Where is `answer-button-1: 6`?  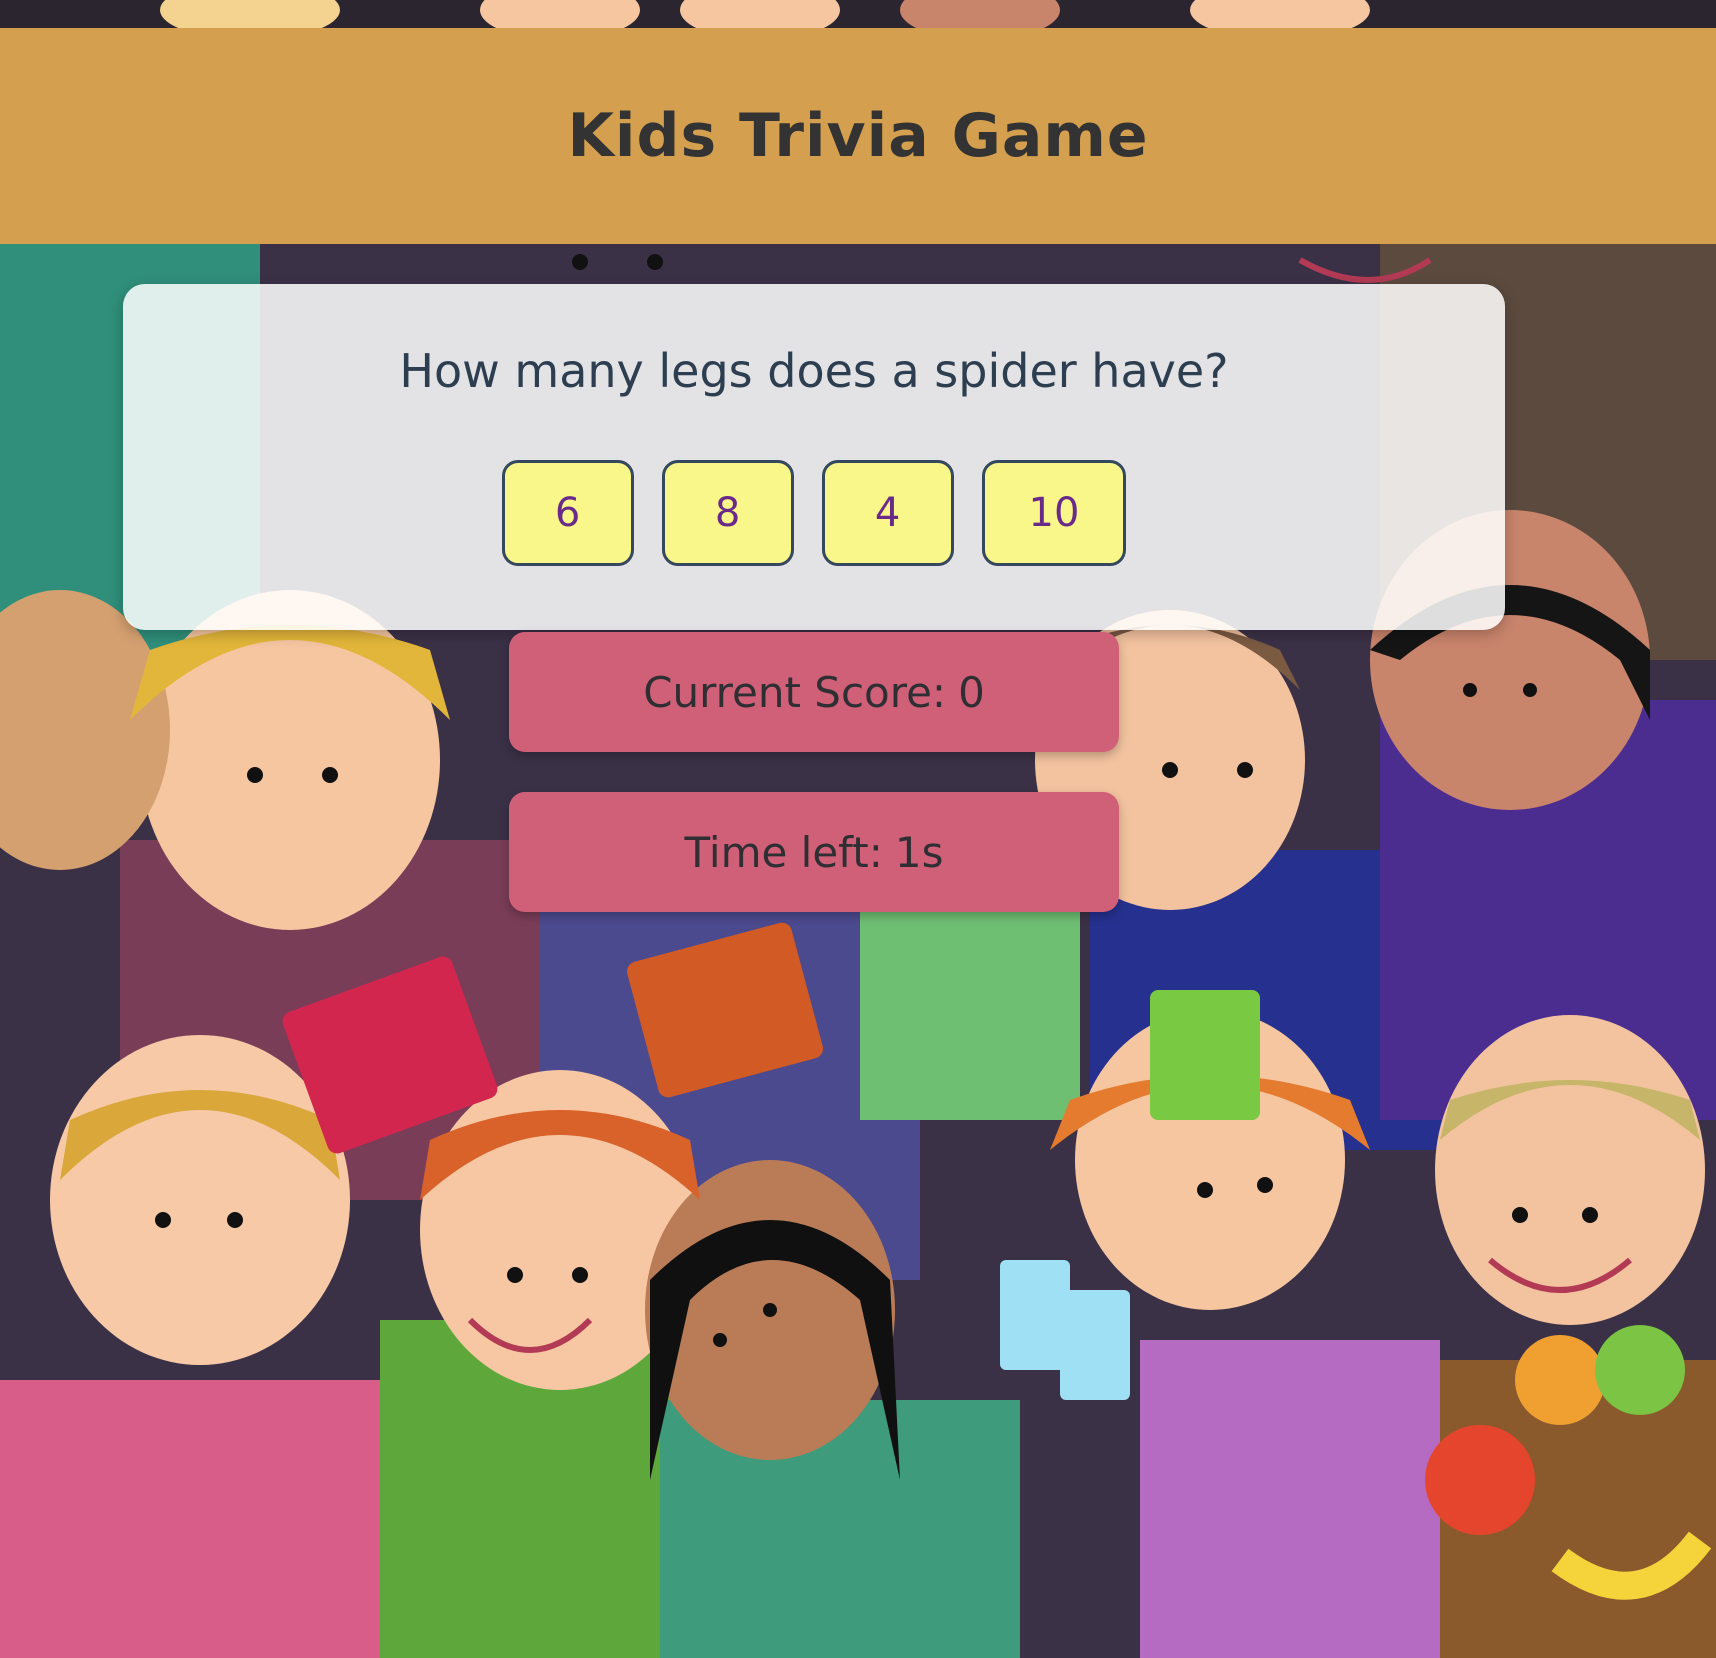 answer-button-1: 6 is located at coordinates (567, 513).